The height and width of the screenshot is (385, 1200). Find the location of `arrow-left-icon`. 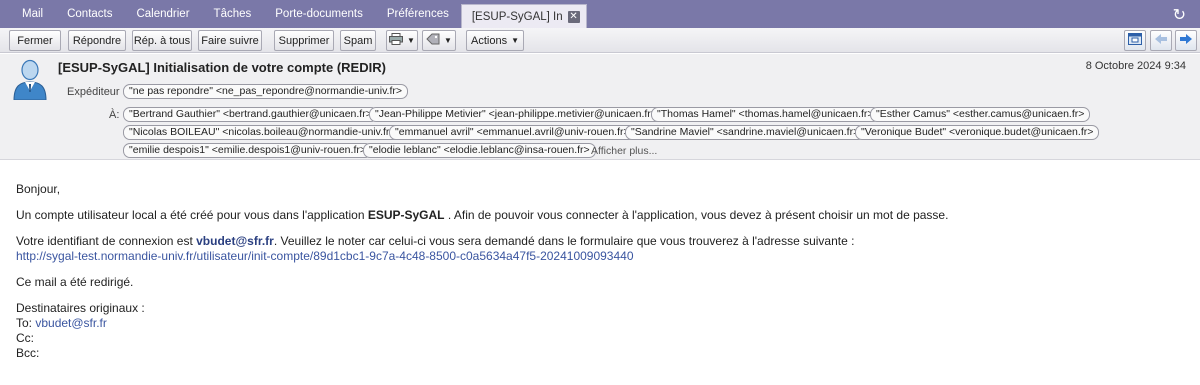

arrow-left-icon is located at coordinates (1161, 40).